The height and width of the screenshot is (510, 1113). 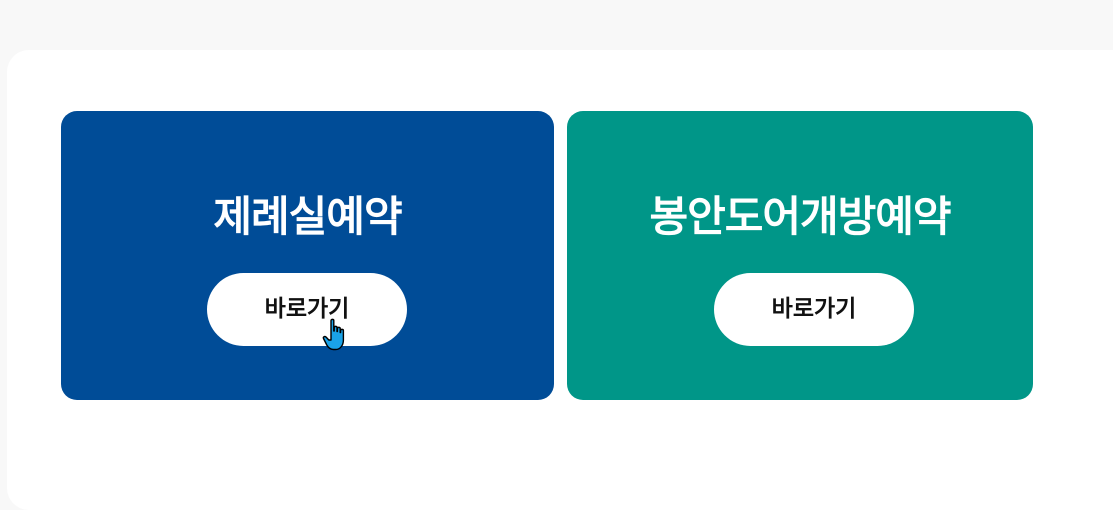 What do you see at coordinates (333, 334) in the screenshot?
I see `hand-pointer-icon` at bounding box center [333, 334].